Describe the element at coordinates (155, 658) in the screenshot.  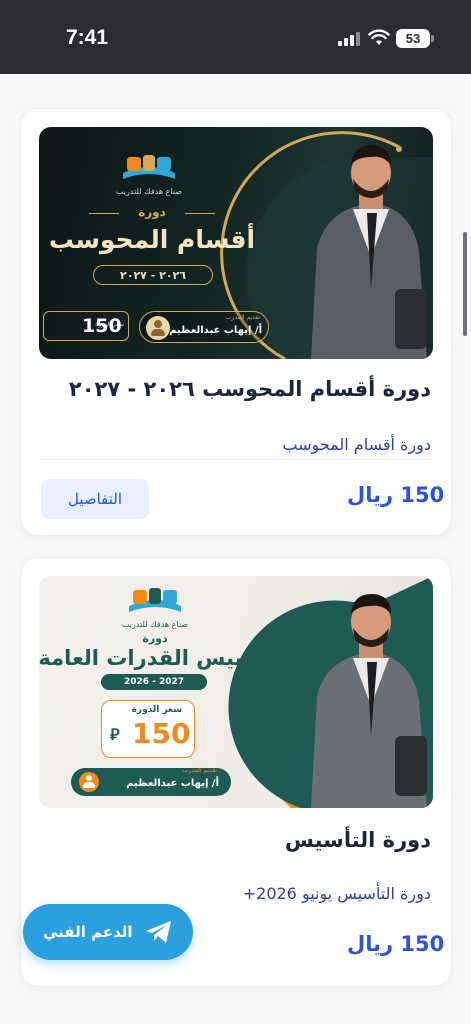
I see `banner-title: تأسيس القدرات العامة` at that location.